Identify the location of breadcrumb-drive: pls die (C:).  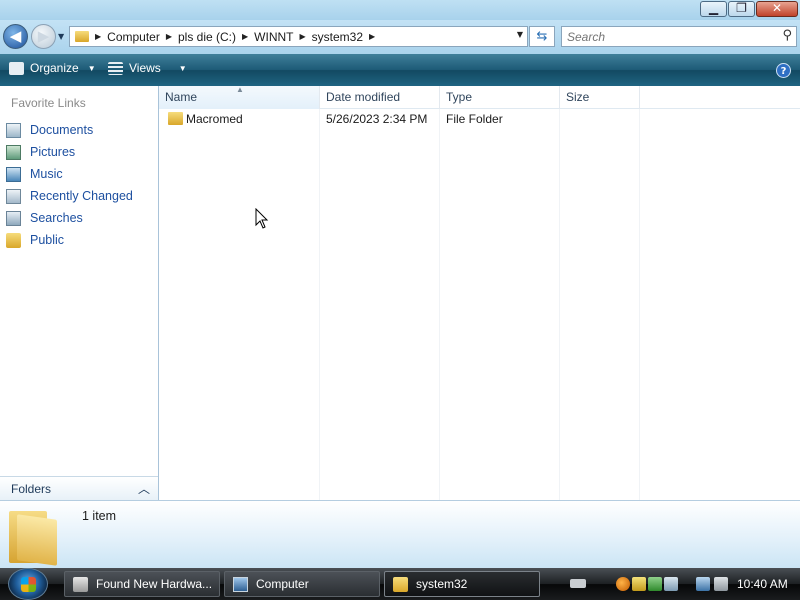
(207, 37).